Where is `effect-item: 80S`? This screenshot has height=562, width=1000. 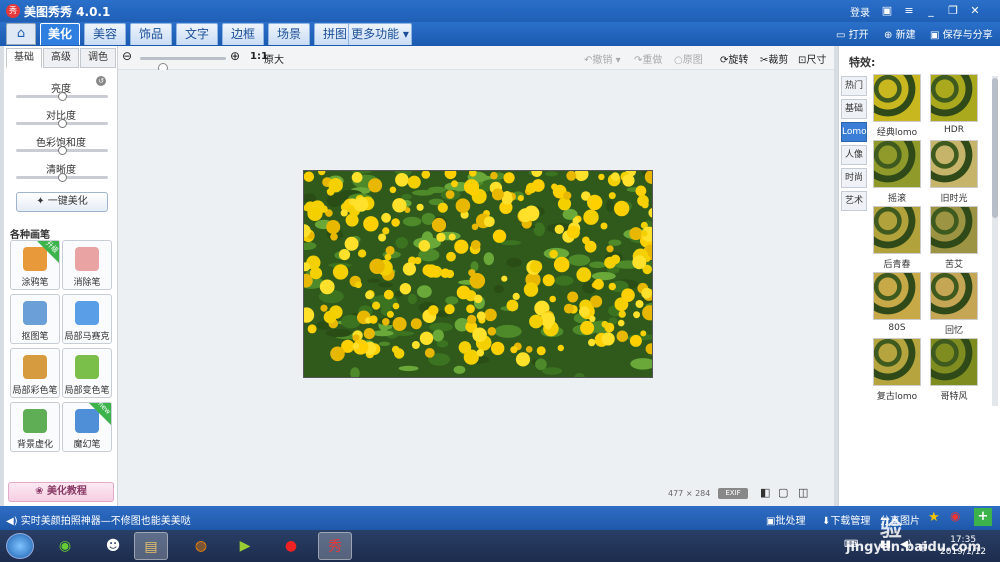 effect-item: 80S is located at coordinates (897, 304).